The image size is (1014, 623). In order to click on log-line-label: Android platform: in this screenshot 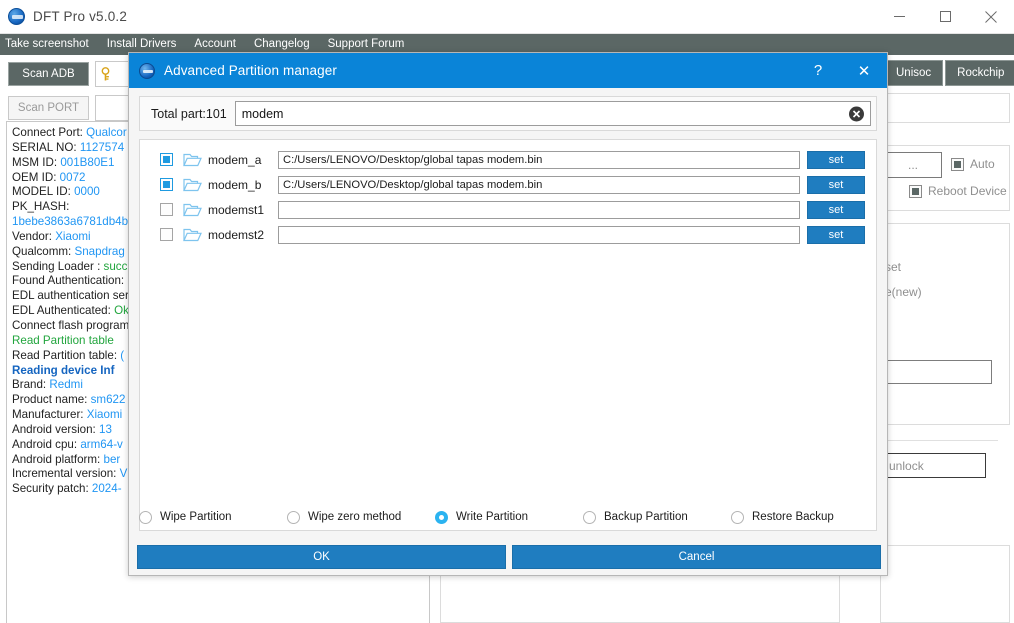, I will do `click(58, 459)`.